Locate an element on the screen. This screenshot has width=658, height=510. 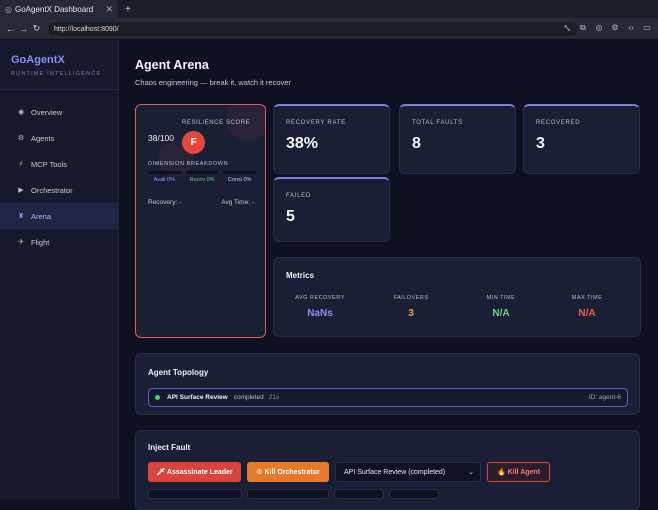
settings-icon: ⚙ is located at coordinates (615, 28).